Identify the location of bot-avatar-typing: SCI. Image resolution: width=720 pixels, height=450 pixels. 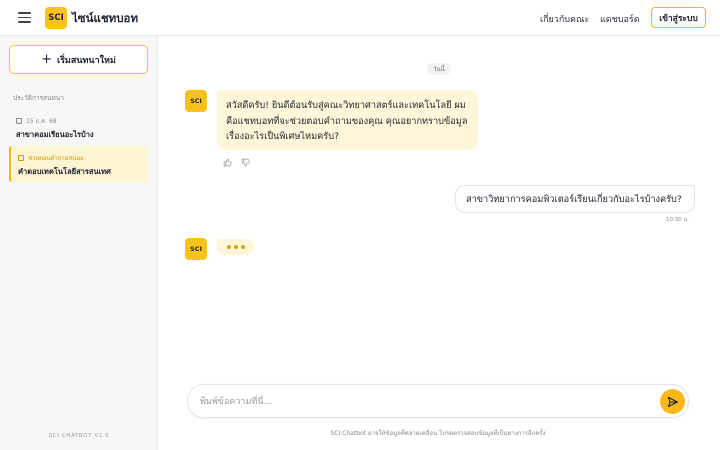
(196, 249).